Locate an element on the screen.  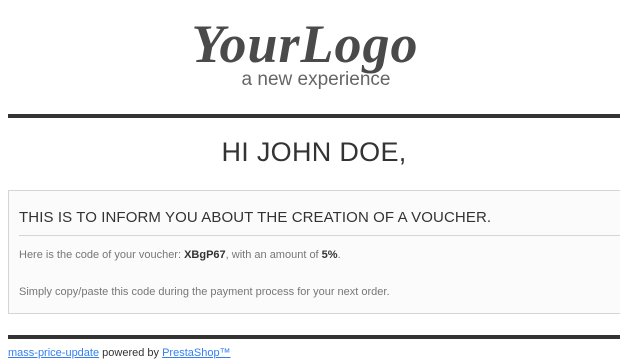
powered-by-text: powered by is located at coordinates (131, 353).